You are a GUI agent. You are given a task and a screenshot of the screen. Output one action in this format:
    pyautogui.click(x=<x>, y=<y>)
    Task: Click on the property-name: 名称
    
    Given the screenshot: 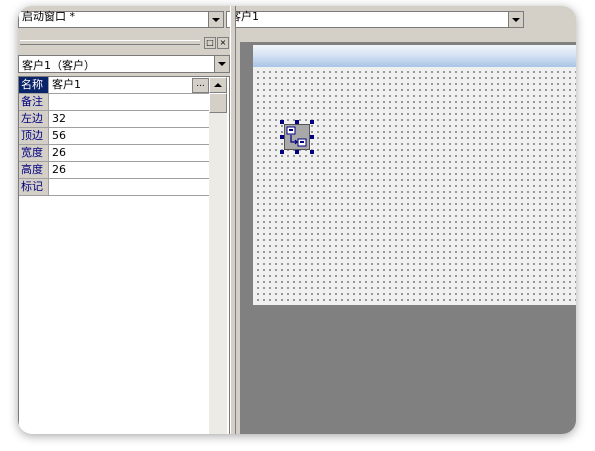 What is the action you would take?
    pyautogui.click(x=34, y=85)
    